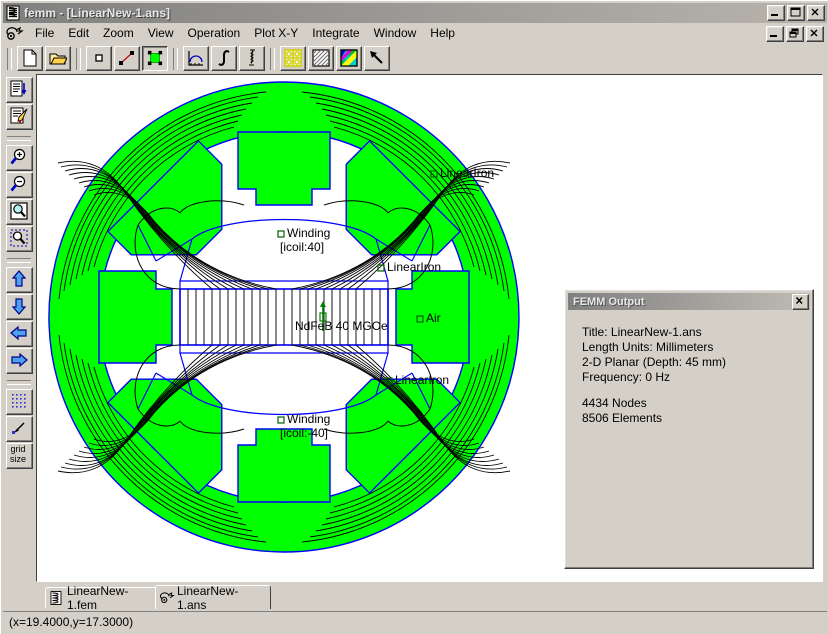 This screenshot has height=634, width=828. What do you see at coordinates (19, 212) in the screenshot?
I see `zoom-natural-button` at bounding box center [19, 212].